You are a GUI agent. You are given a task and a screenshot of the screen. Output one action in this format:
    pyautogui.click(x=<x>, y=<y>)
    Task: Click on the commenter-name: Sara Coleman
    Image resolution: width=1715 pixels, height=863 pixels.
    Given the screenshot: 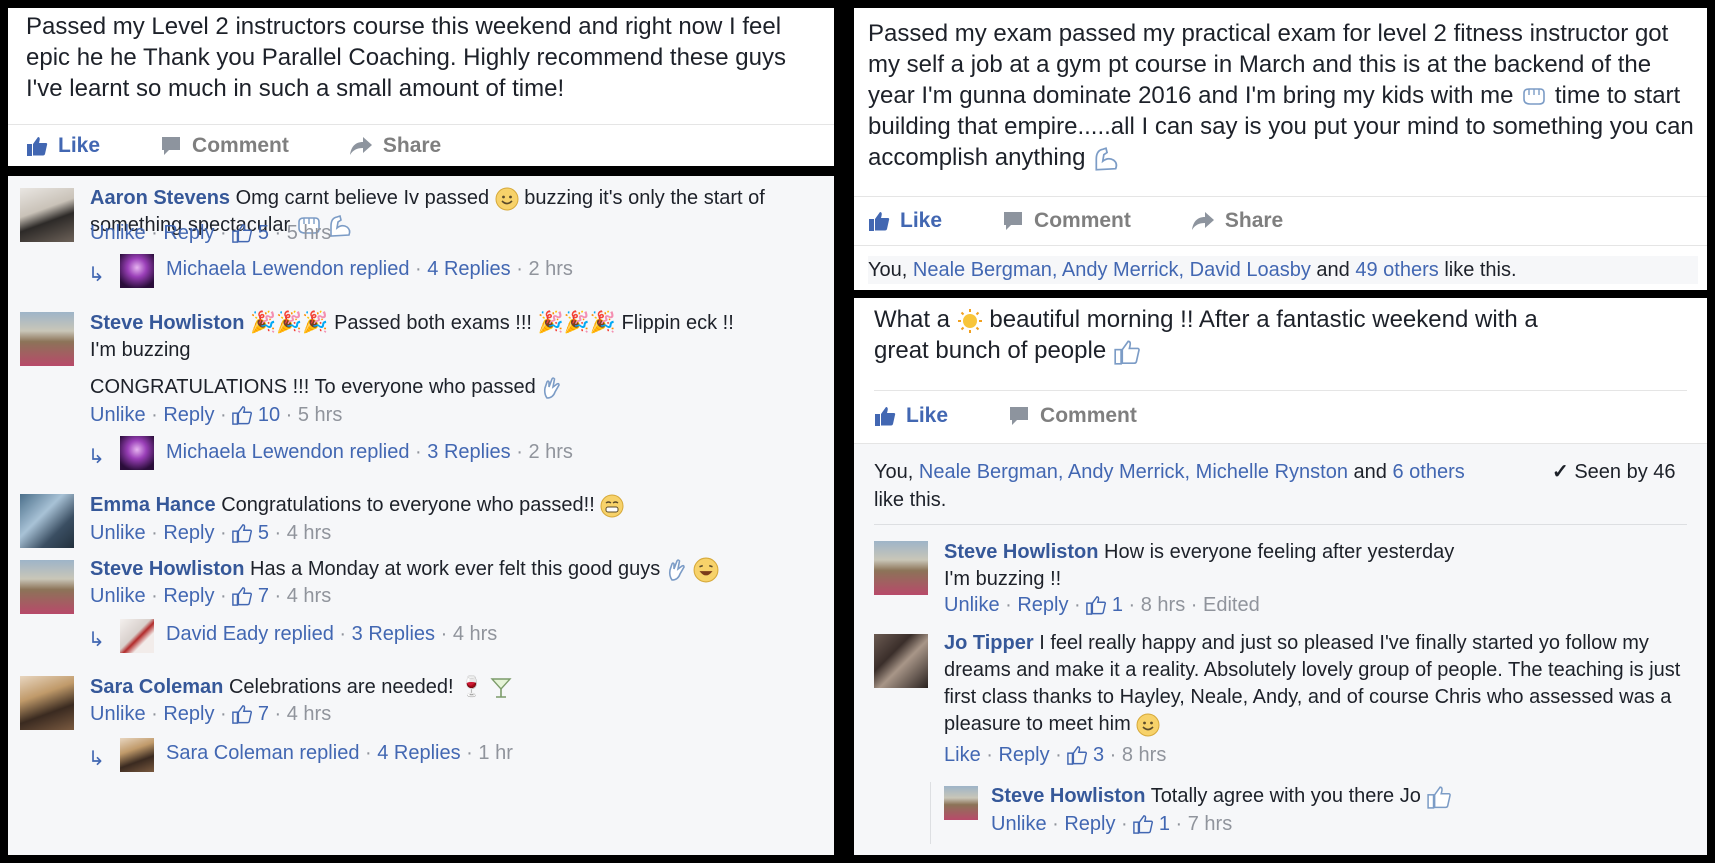 What is the action you would take?
    pyautogui.click(x=156, y=687)
    